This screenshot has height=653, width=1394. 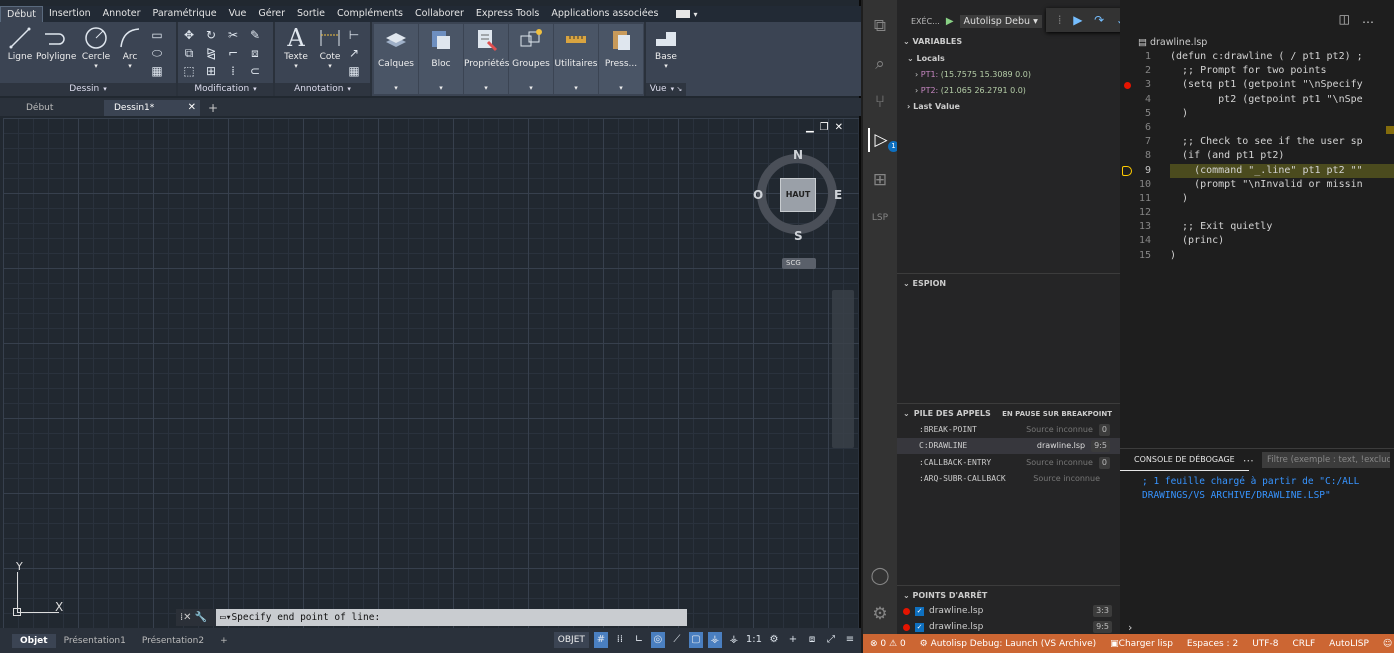 What do you see at coordinates (370, 14) in the screenshot?
I see `ribbon-tab-complements: Compléments` at bounding box center [370, 14].